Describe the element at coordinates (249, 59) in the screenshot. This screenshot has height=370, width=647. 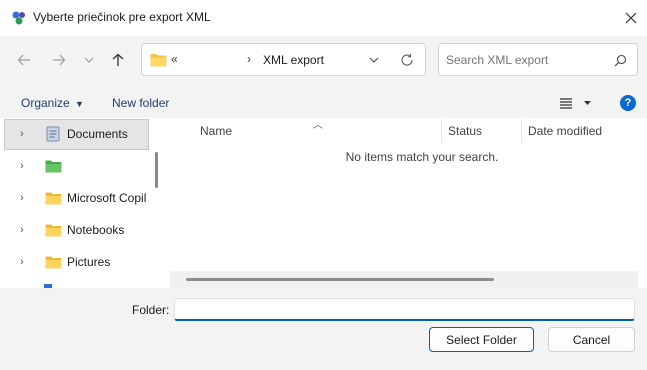
I see `breadcrumb-chevron-icon: ›` at that location.